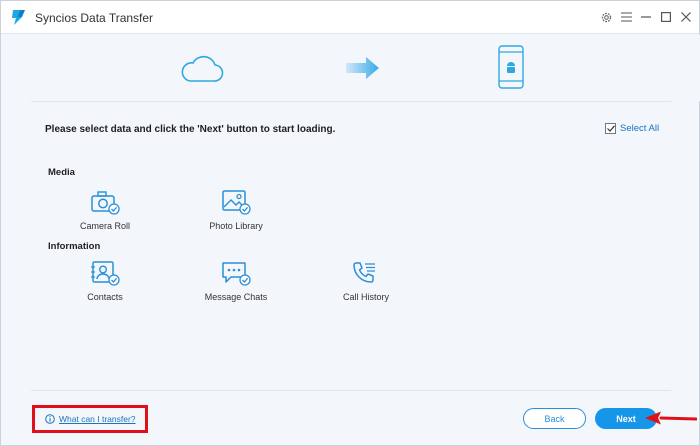  What do you see at coordinates (236, 297) in the screenshot?
I see `item-label: Message Chats` at bounding box center [236, 297].